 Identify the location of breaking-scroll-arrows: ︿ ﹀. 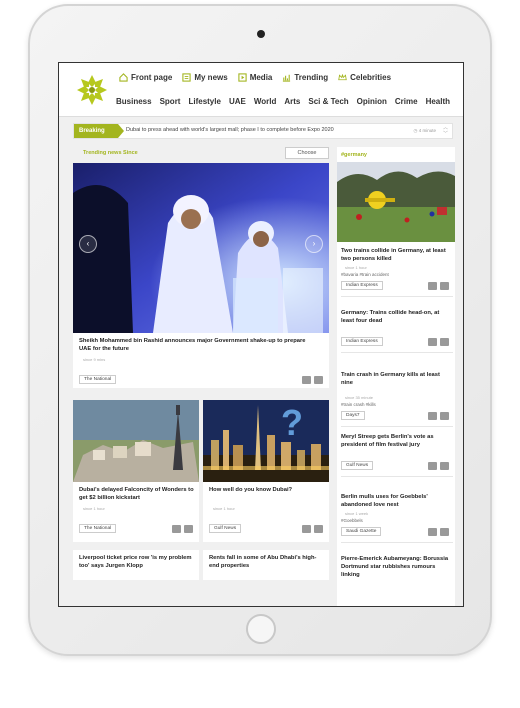
(445, 131).